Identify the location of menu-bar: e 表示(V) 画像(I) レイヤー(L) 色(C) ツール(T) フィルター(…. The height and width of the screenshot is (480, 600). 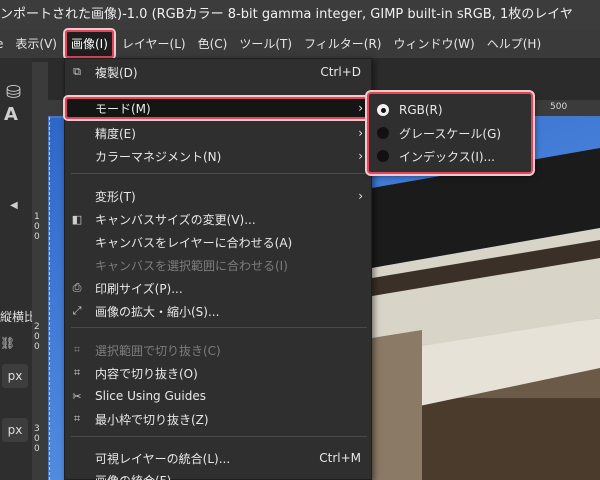
(300, 44).